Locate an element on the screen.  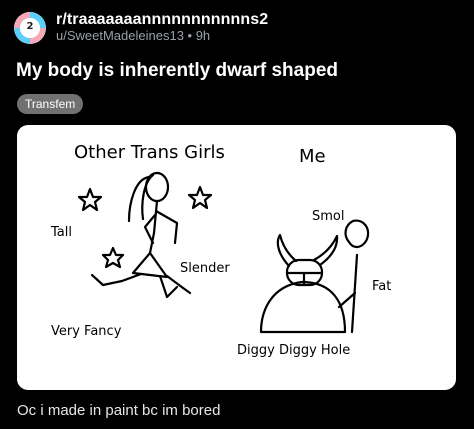
label-smol: Smol is located at coordinates (328, 216).